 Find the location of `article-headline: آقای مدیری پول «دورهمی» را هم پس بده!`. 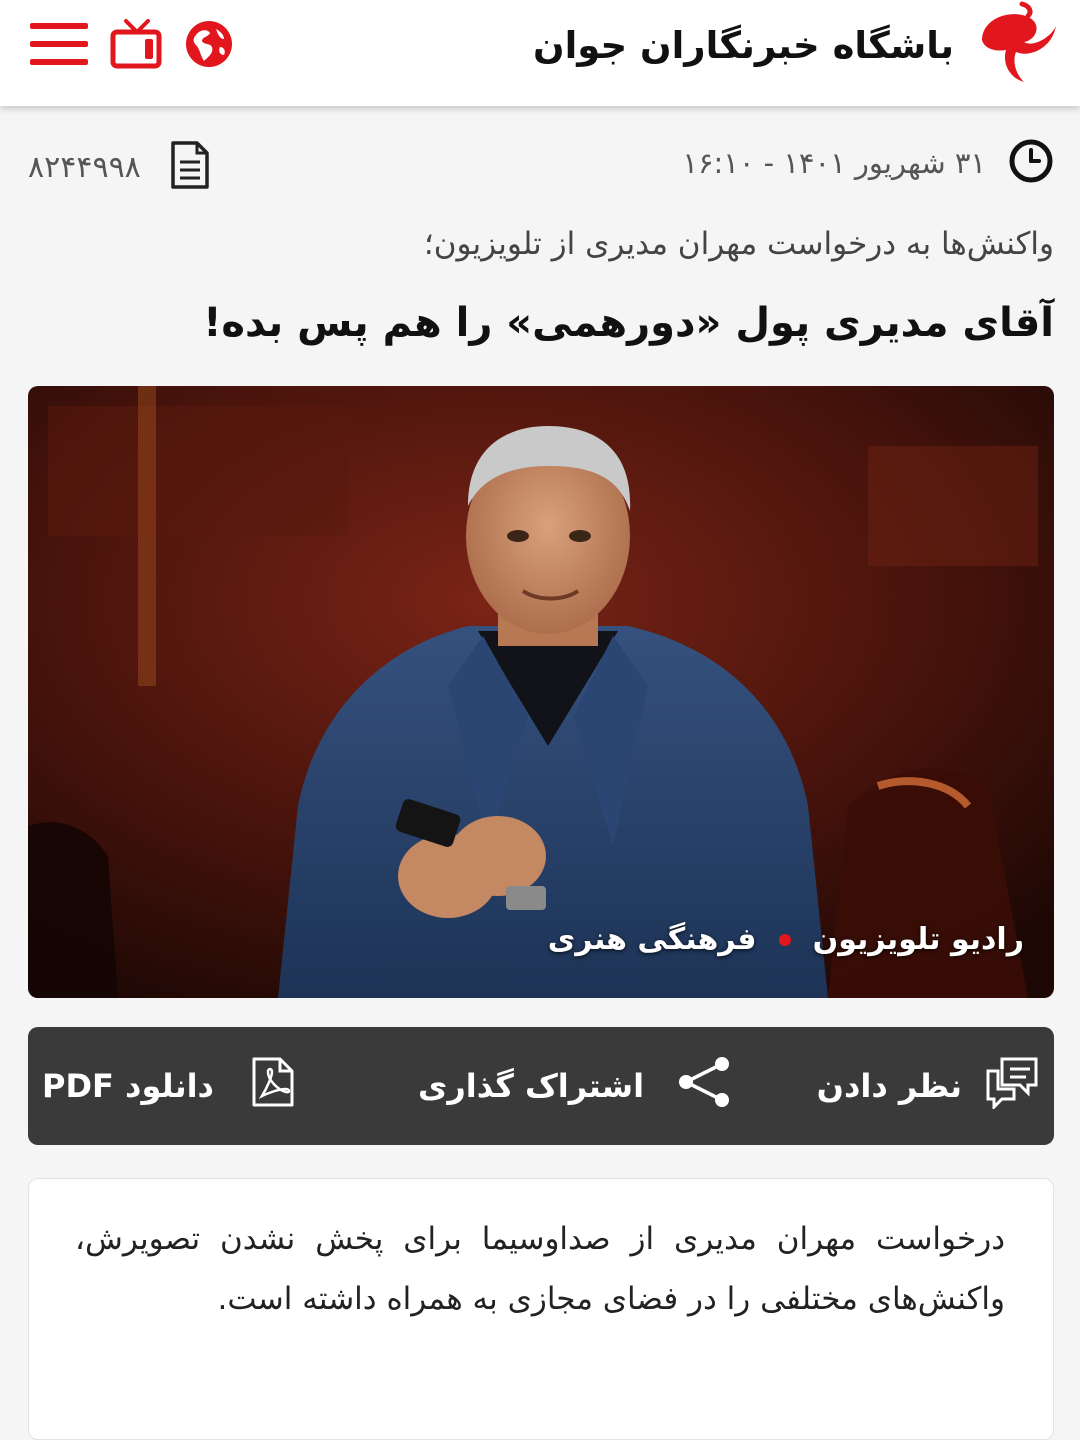

article-headline: آقای مدیری پول «دورهمی» را هم پس بده! is located at coordinates (628, 323).